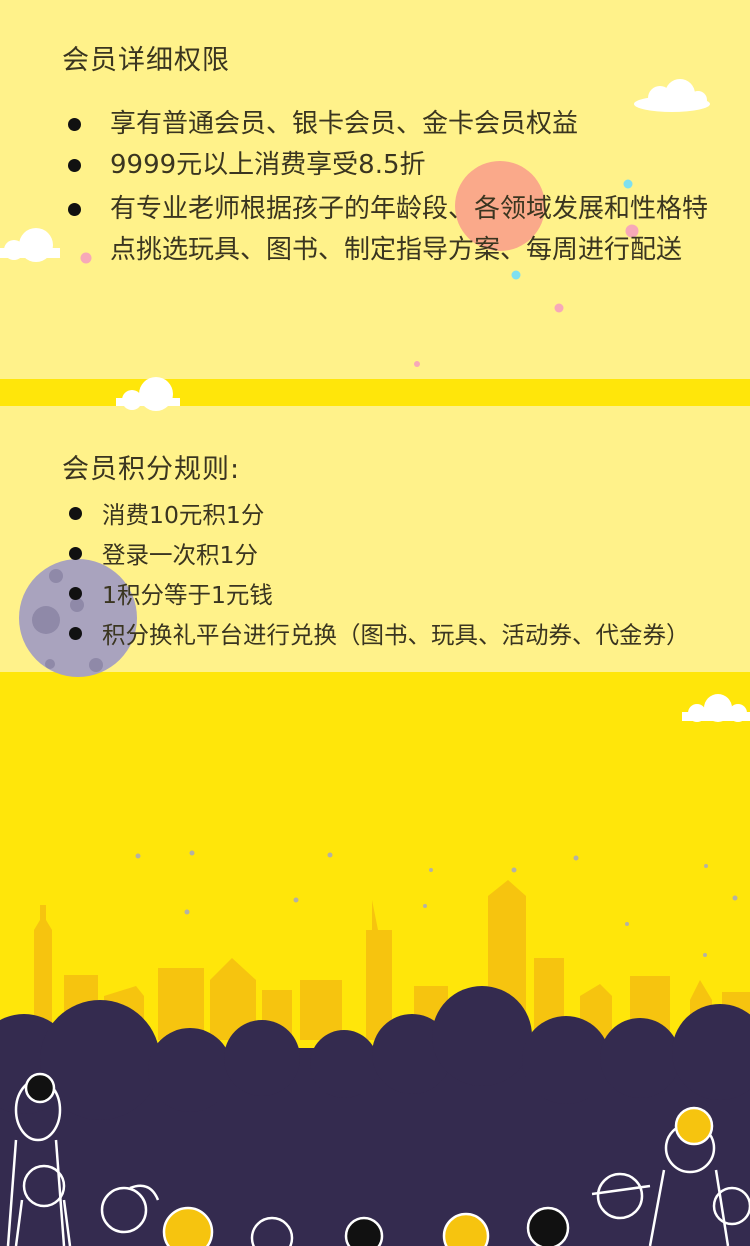 This screenshot has height=1246, width=750. I want to click on list-item: 登录一次积1分, so click(406, 555).